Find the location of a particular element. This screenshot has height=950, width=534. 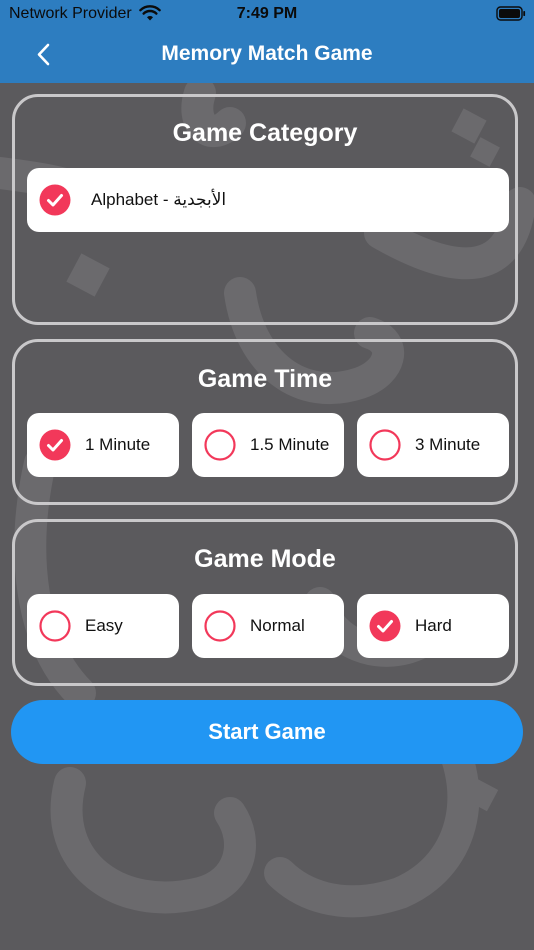

status-bar: Network Provider 7:49 PM is located at coordinates (267, 14).